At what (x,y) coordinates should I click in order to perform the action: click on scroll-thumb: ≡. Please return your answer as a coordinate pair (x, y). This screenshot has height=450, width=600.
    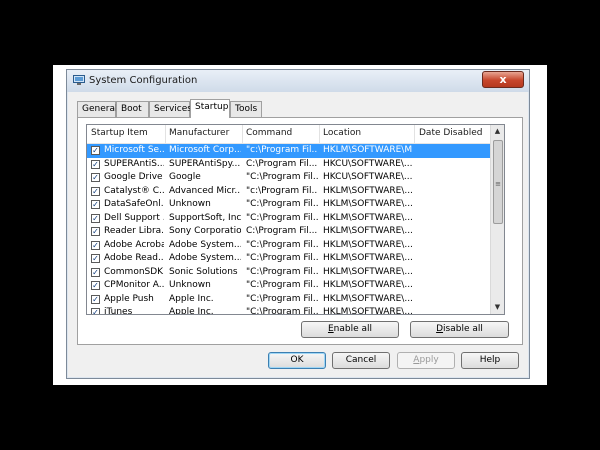
    Looking at the image, I should click on (498, 182).